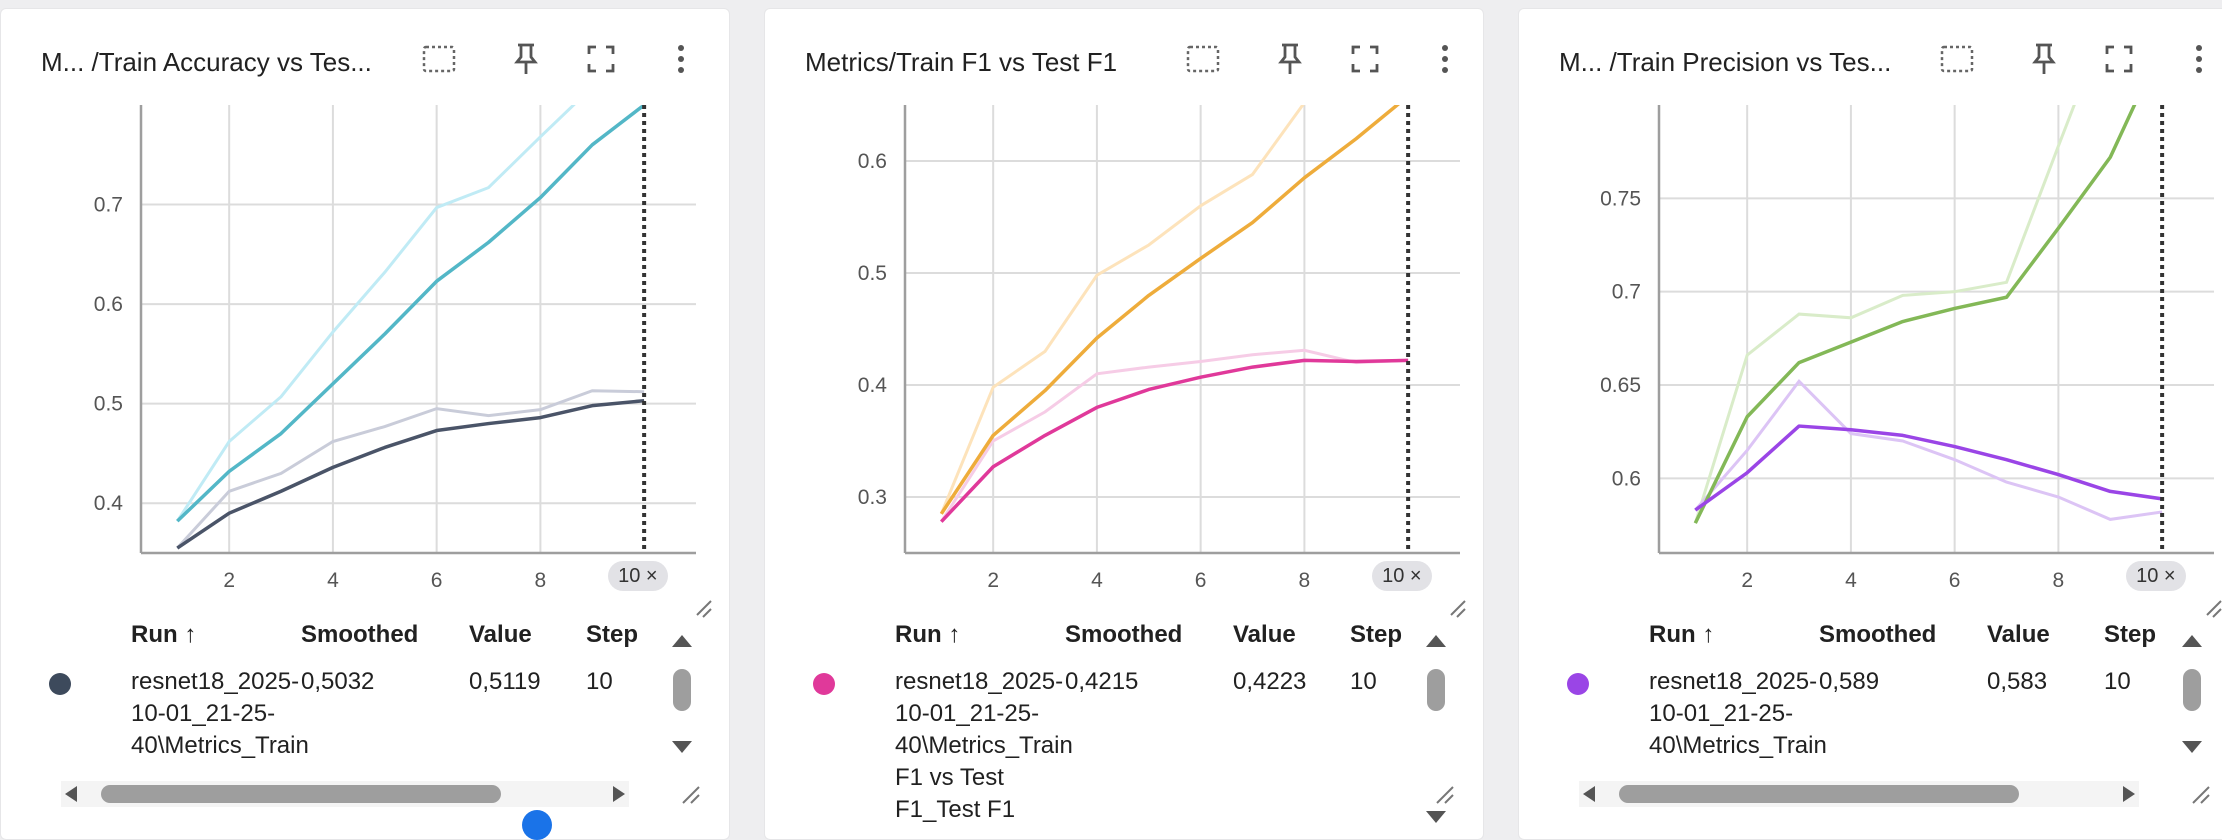  What do you see at coordinates (537, 825) in the screenshot?
I see `floating-indicator-dot` at bounding box center [537, 825].